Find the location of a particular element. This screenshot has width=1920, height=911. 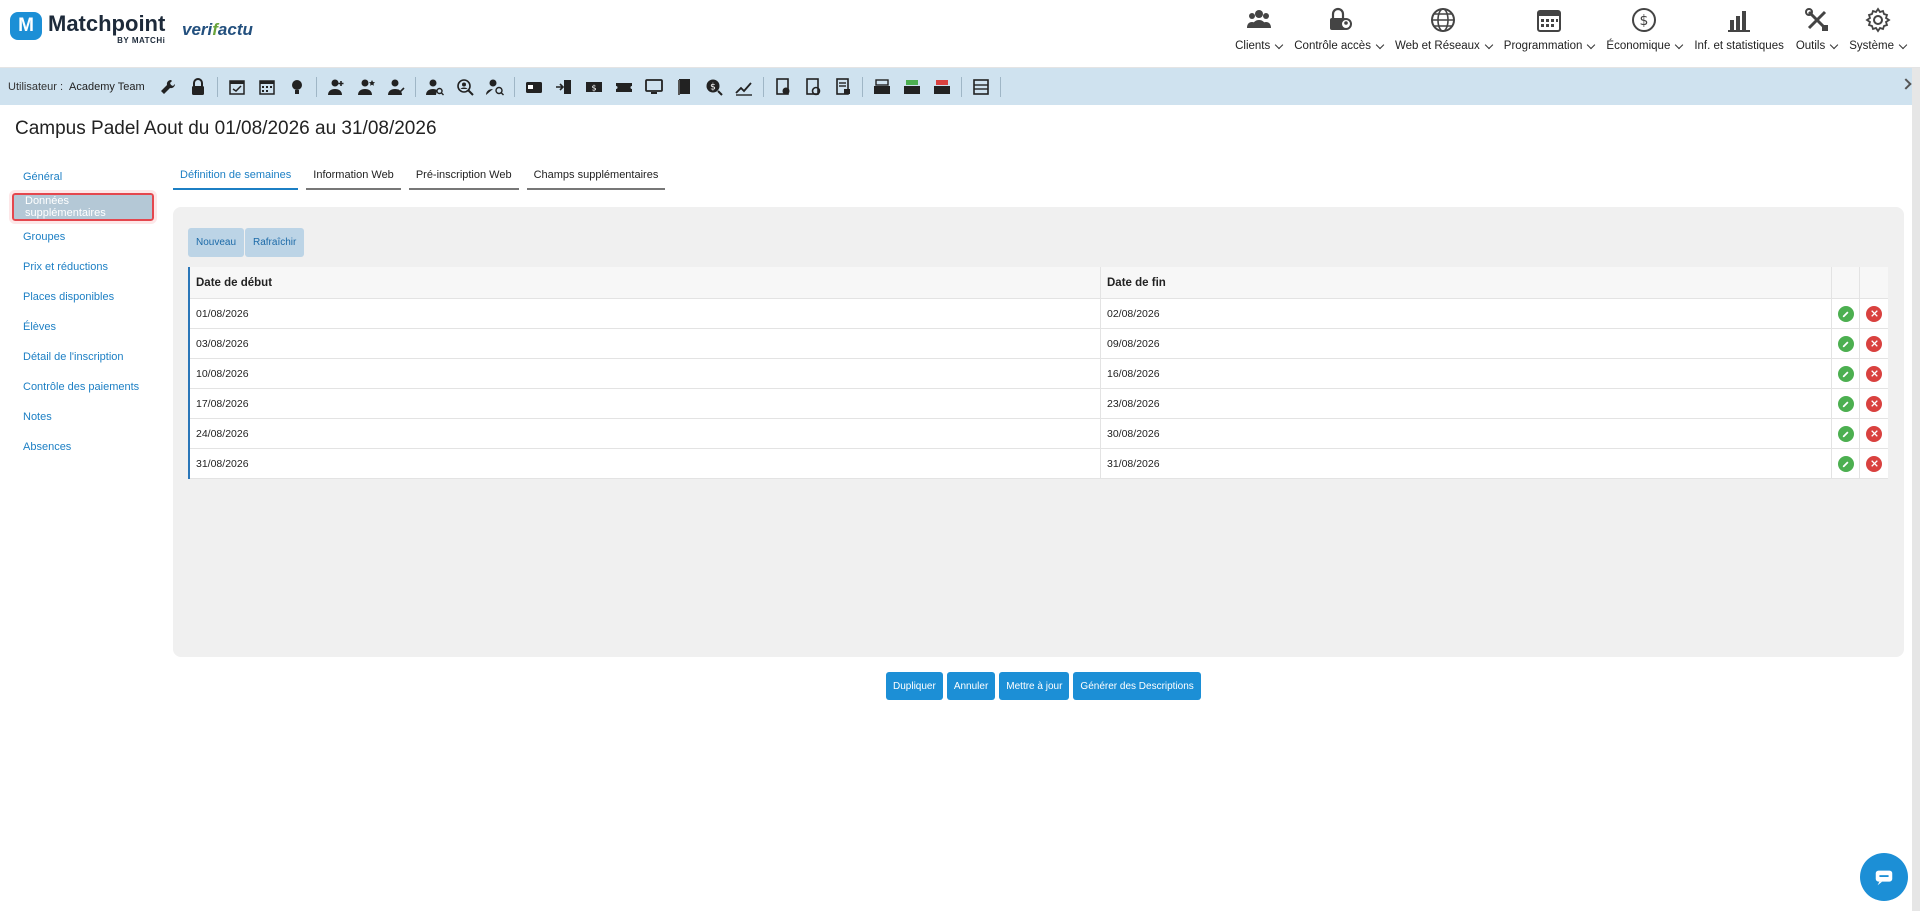

table-row: 01/08/2026 02/08/2026 is located at coordinates (1039, 314).